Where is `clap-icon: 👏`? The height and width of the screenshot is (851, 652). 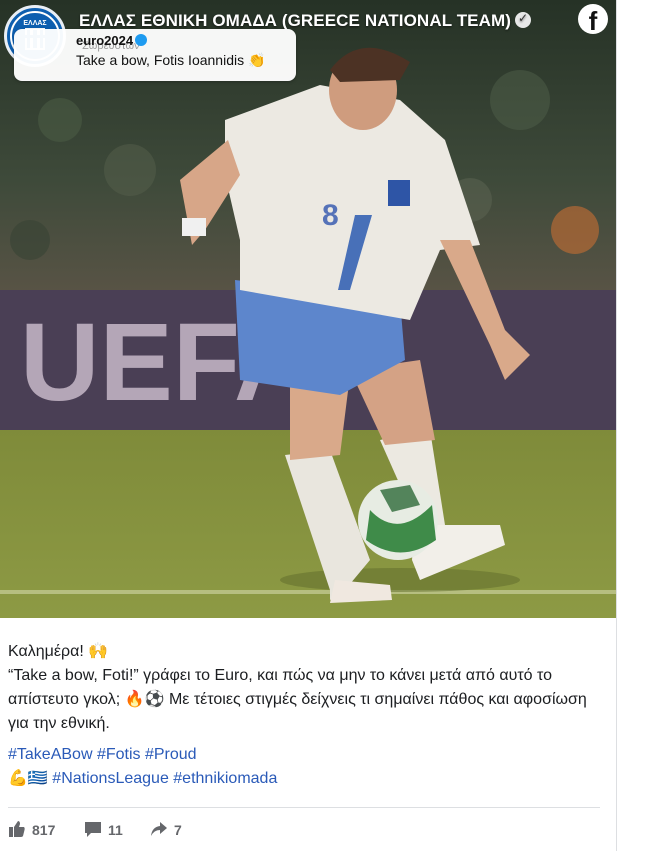 clap-icon: 👏 is located at coordinates (257, 60).